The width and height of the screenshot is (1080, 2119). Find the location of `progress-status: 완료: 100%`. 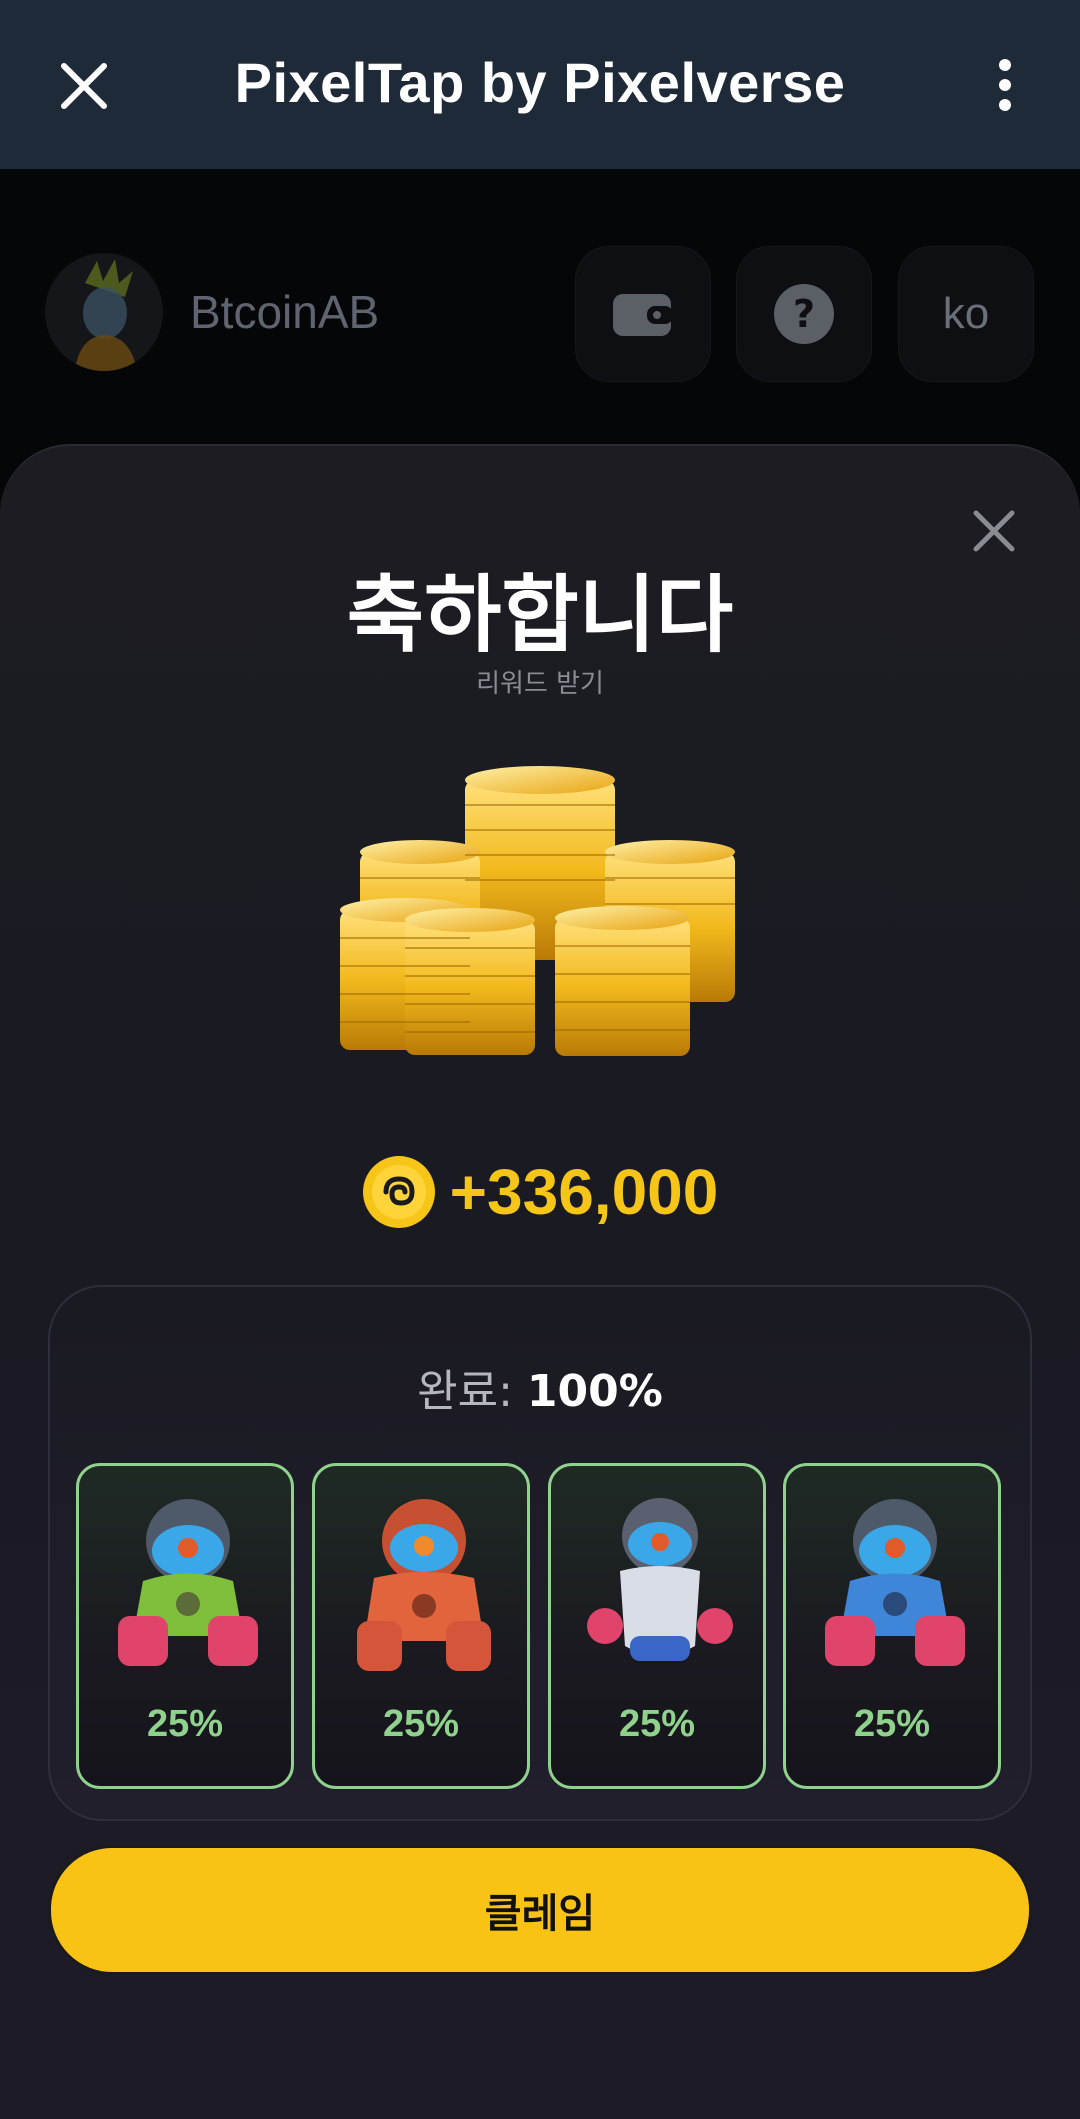

progress-status: 완료: 100% is located at coordinates (540, 1387).